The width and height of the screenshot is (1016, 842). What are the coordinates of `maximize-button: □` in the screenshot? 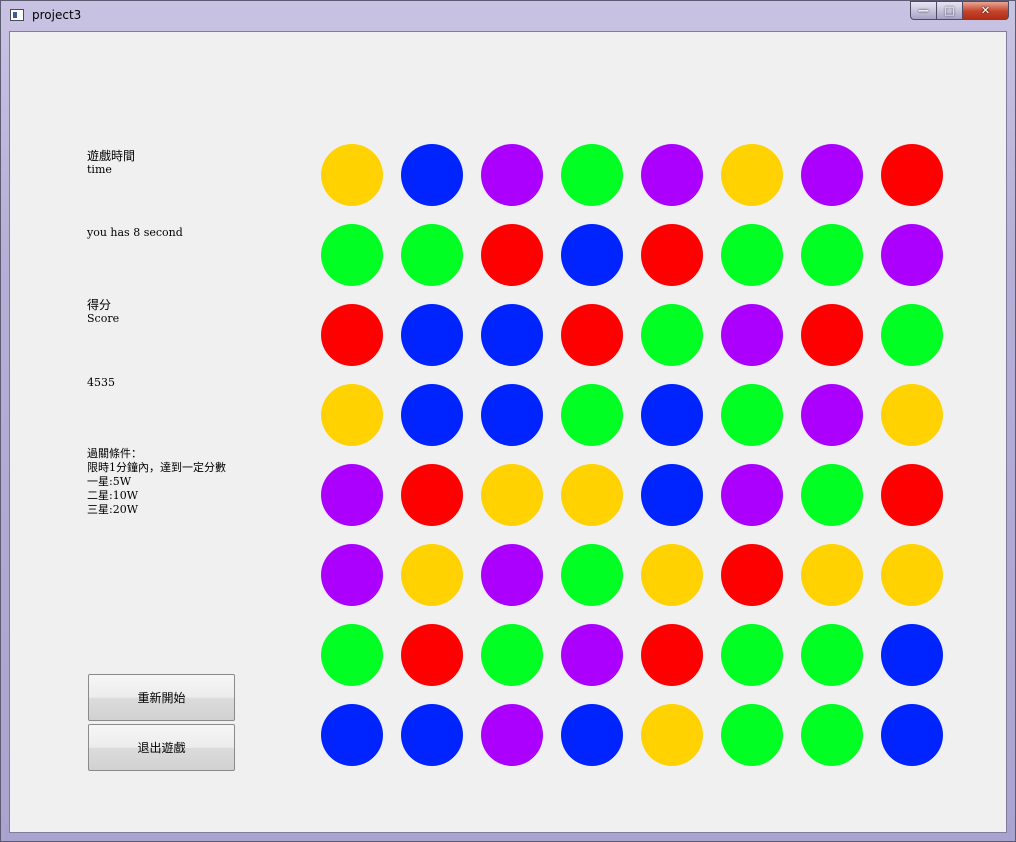 It's located at (950, 10).